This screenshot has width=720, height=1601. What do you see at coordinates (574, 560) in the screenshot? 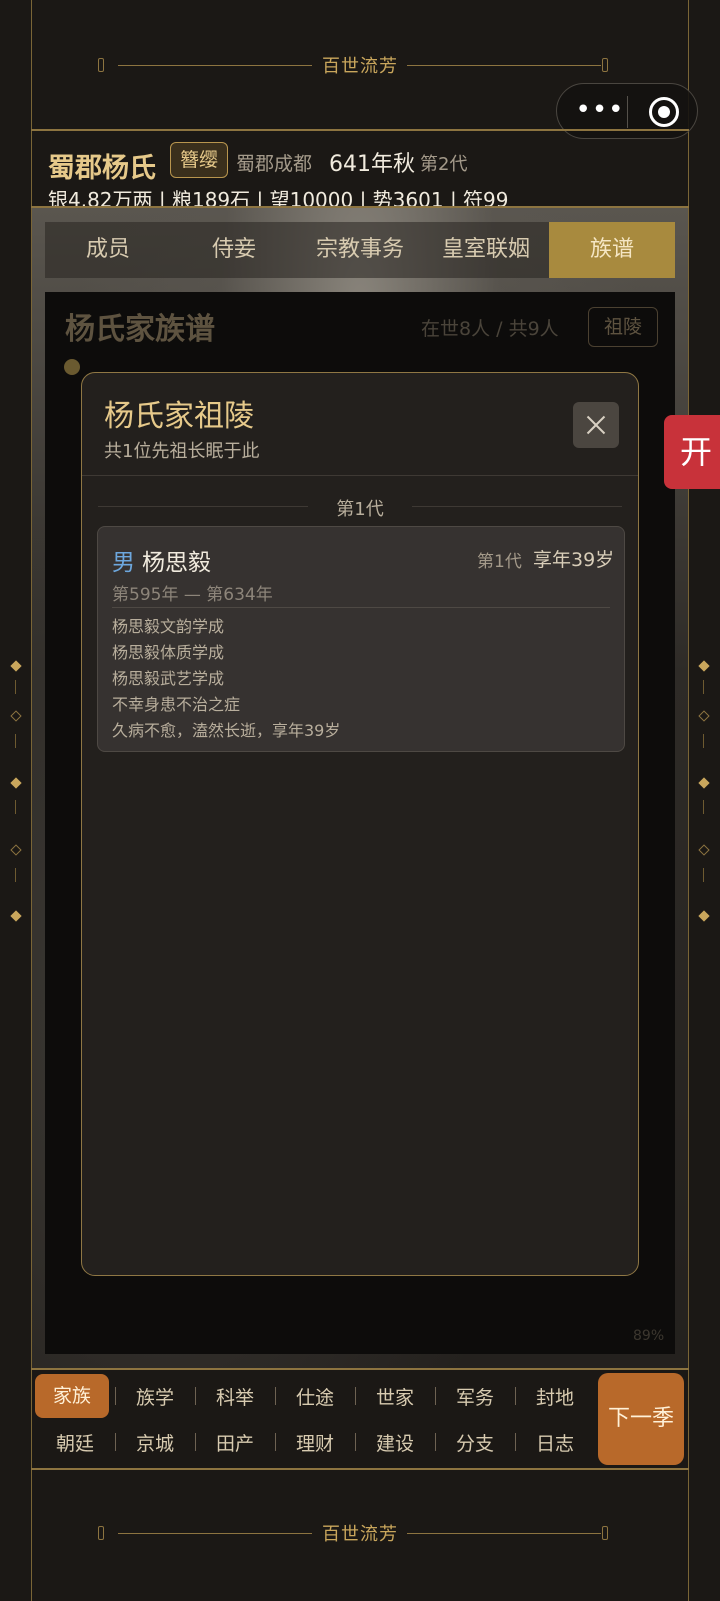
I see `ancestor-age: 享年39岁` at bounding box center [574, 560].